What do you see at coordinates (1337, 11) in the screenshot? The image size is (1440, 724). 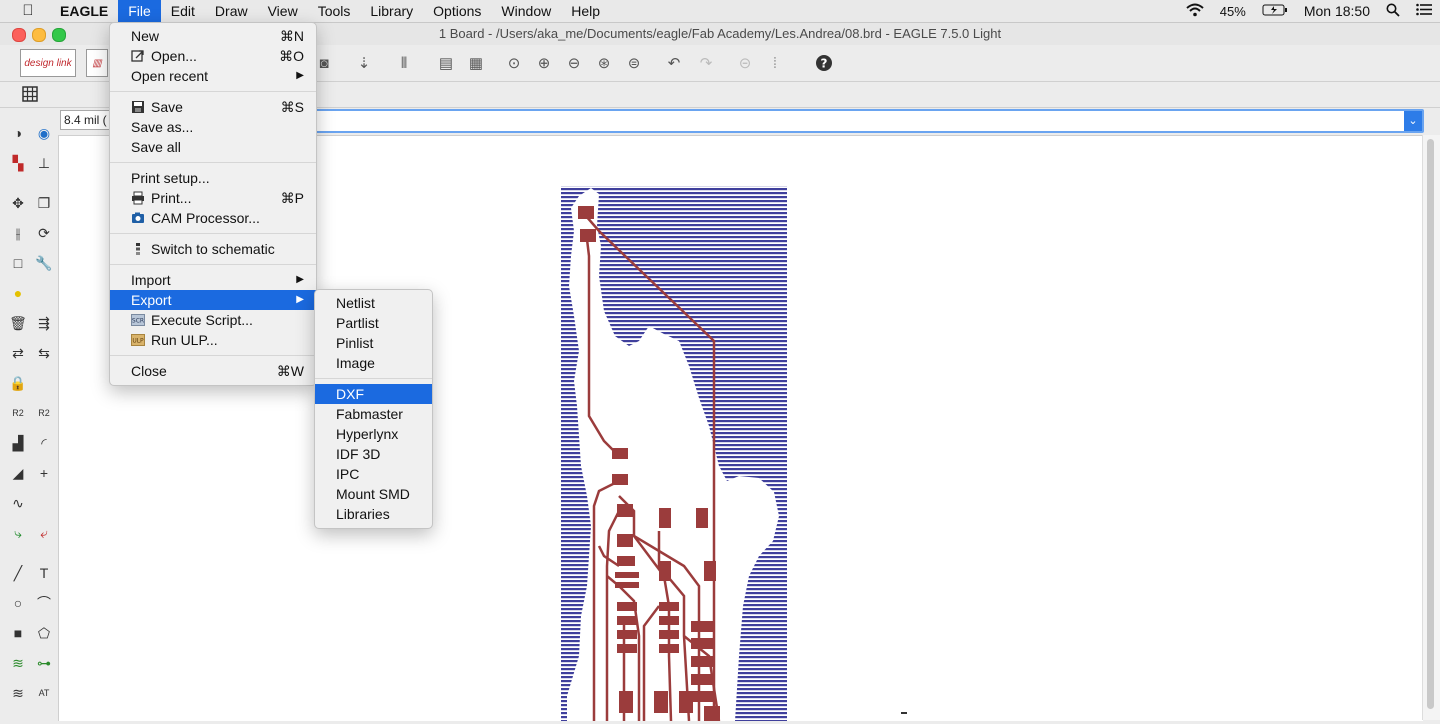 I see `clock: Mon 18:50` at bounding box center [1337, 11].